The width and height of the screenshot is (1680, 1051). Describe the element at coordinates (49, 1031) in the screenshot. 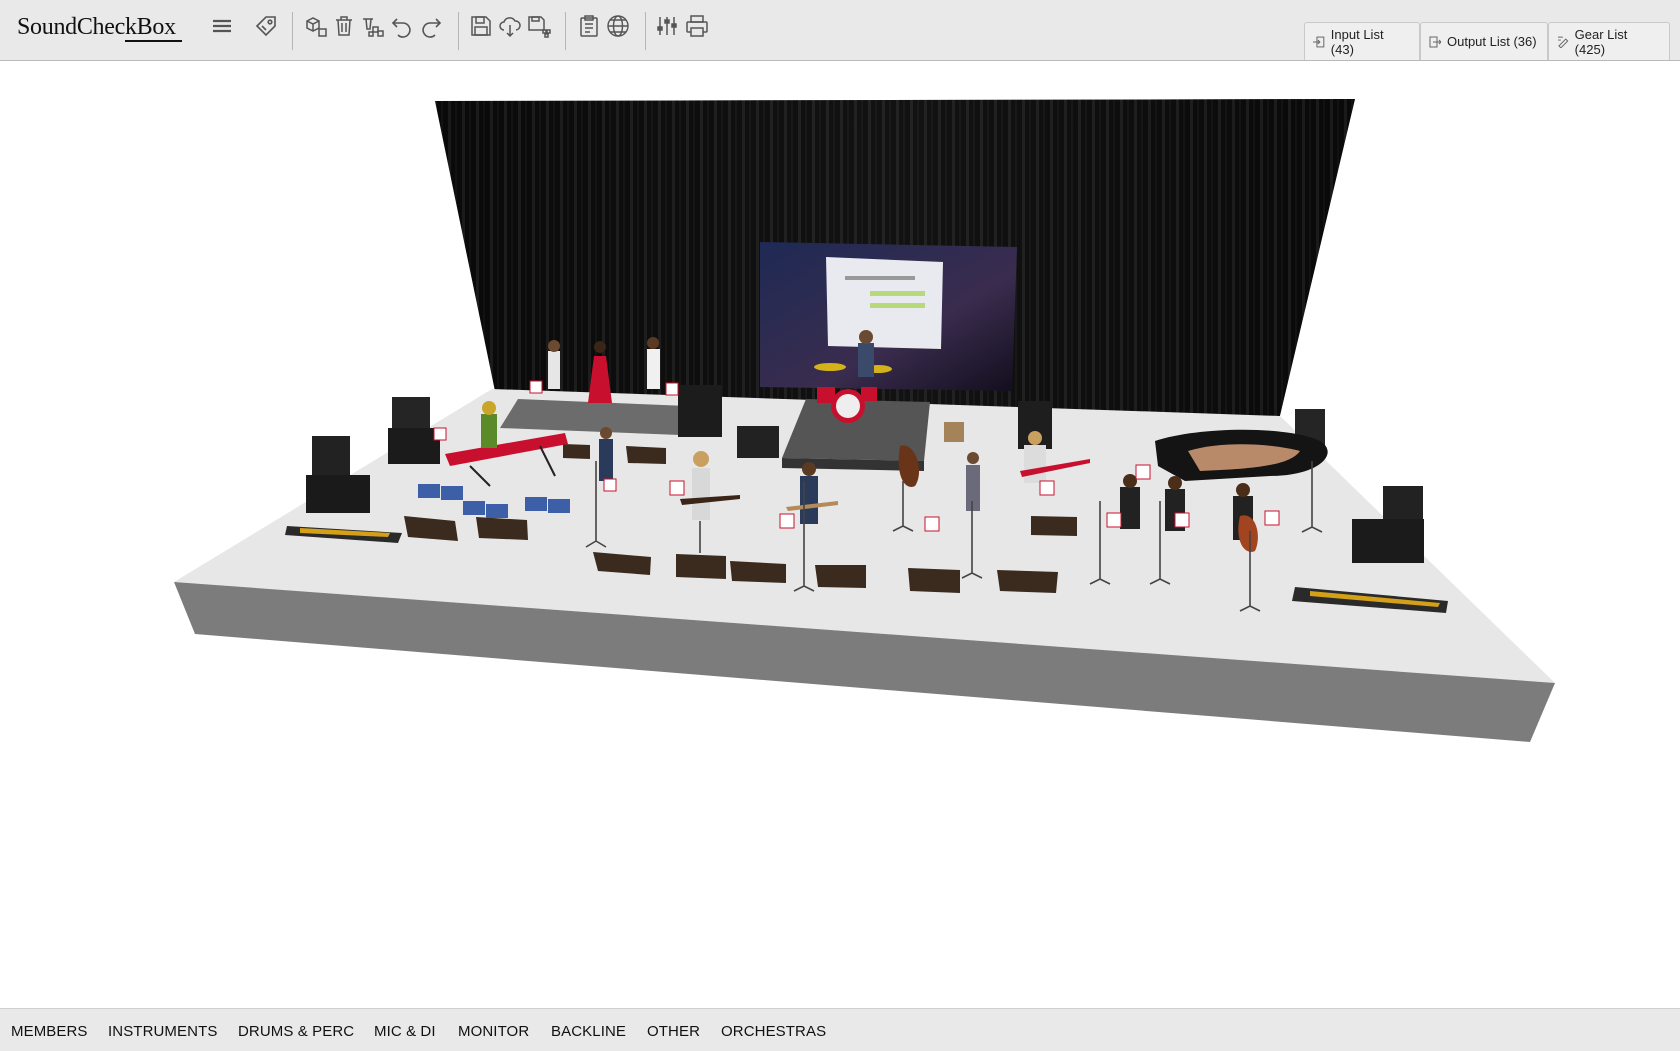

I see `category-members: MEMBERS` at that location.